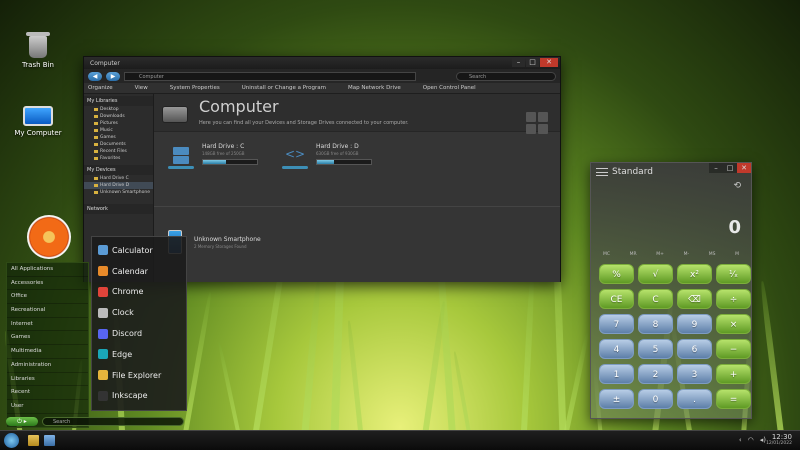 Image resolution: width=800 pixels, height=450 pixels. Describe the element at coordinates (660, 254) in the screenshot. I see `memory-button: M+` at that location.